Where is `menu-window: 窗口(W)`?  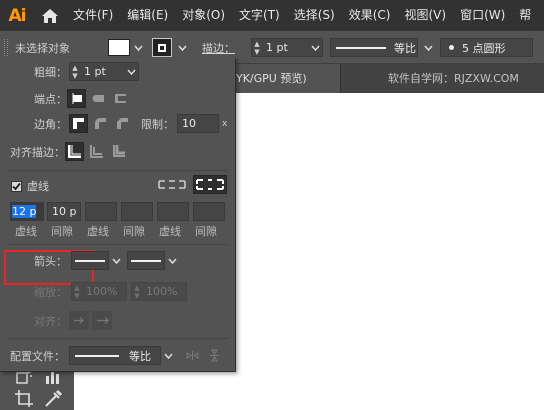
menu-window: 窗口(W) is located at coordinates (482, 15).